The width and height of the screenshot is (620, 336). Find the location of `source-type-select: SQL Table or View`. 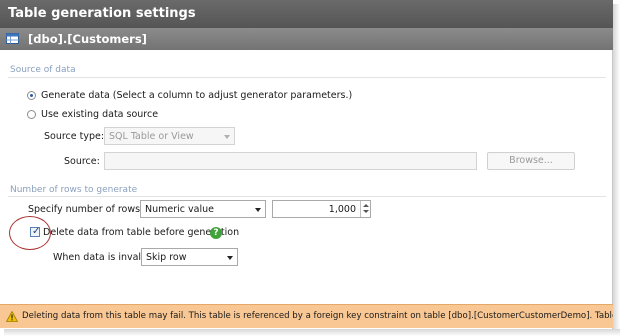

source-type-select: SQL Table or View is located at coordinates (169, 136).